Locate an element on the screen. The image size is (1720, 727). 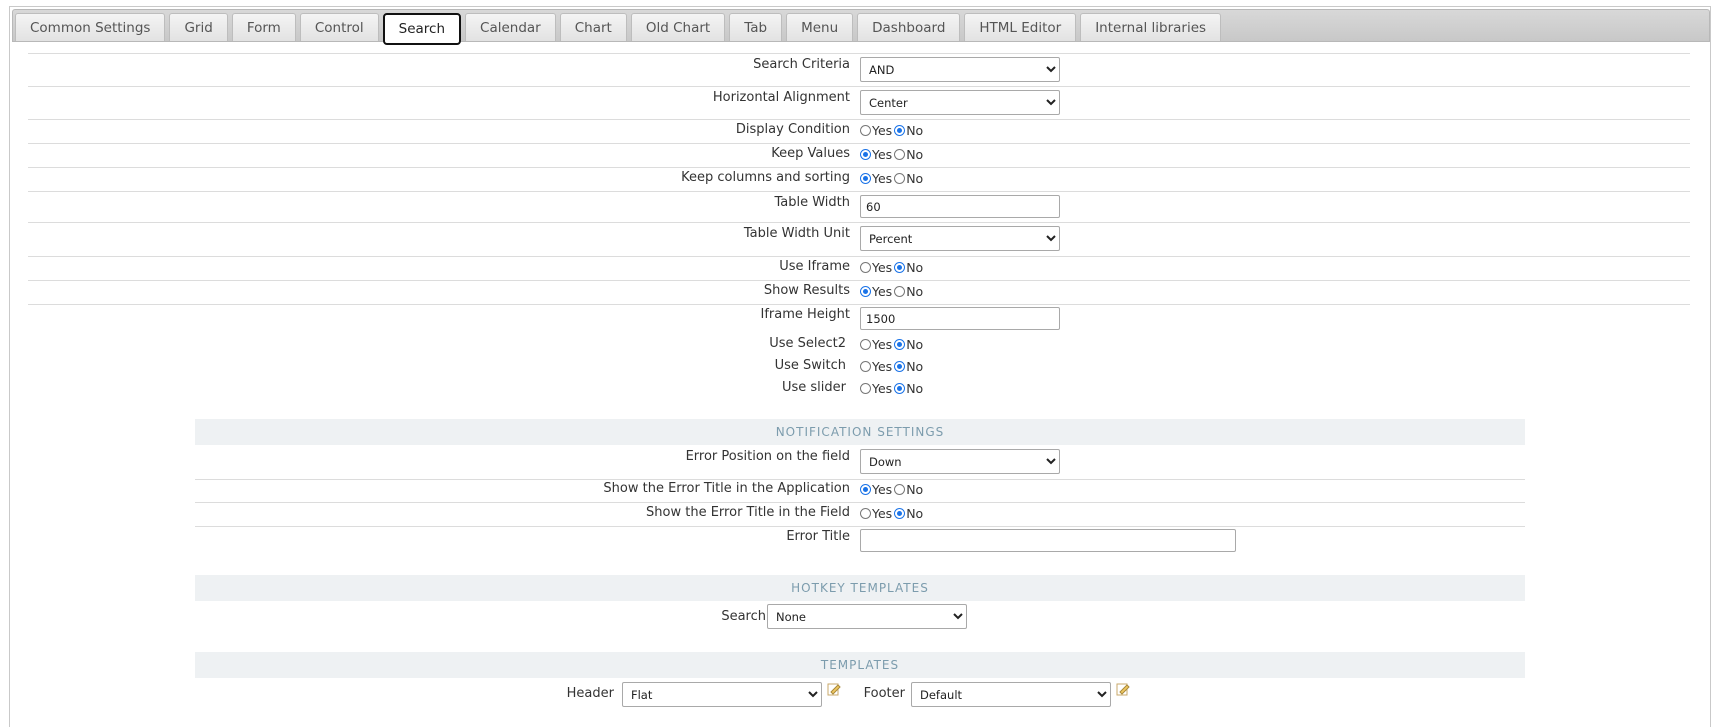
display-condition-yes-radio: Yes is located at coordinates (876, 130).